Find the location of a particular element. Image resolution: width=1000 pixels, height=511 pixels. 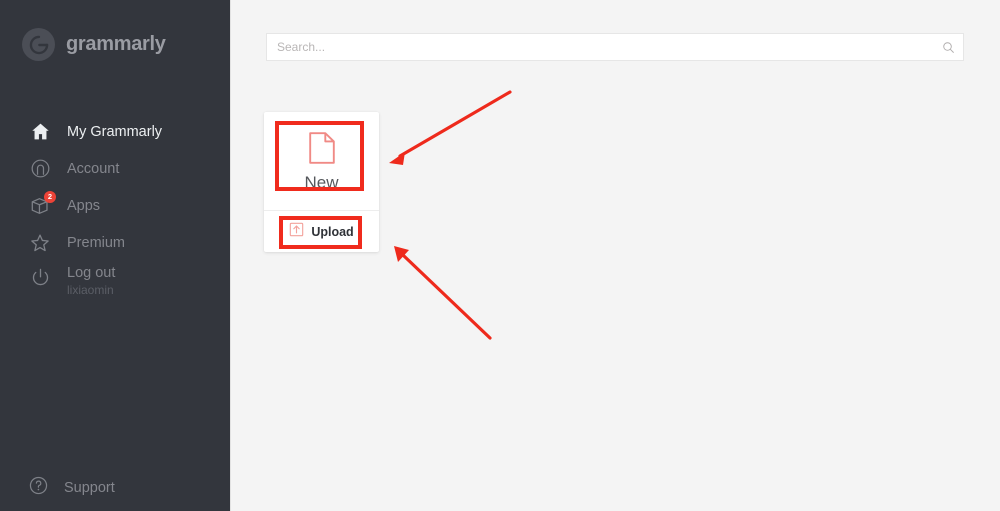

sidebar-item-label: Support is located at coordinates (89, 488).